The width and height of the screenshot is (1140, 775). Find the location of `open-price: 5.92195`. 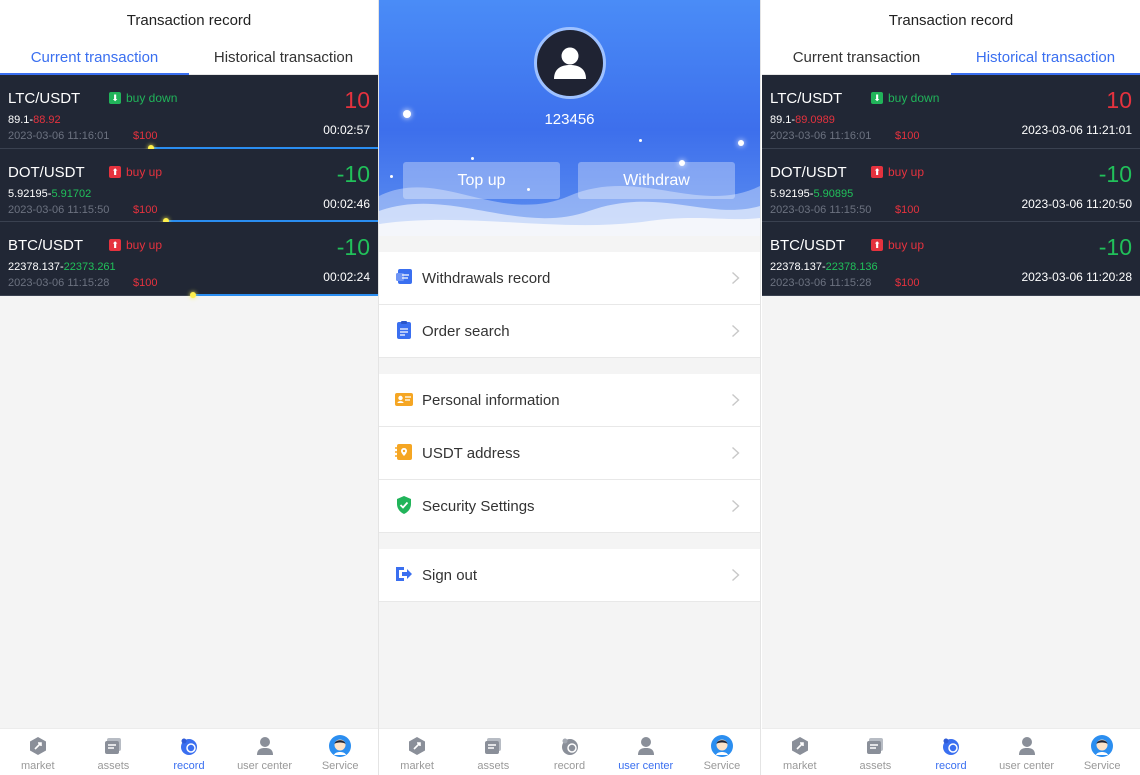

open-price: 5.92195 is located at coordinates (28, 193).